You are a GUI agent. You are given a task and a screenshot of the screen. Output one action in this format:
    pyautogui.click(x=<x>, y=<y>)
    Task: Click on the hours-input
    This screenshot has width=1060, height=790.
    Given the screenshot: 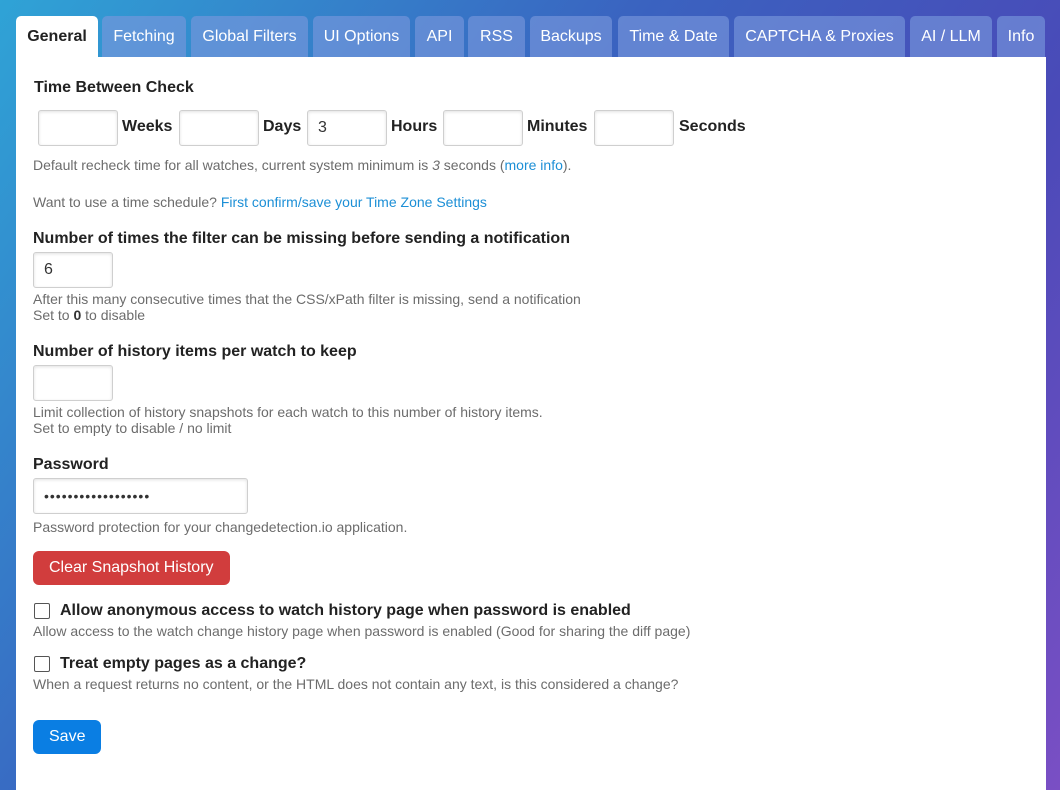 What is the action you would take?
    pyautogui.click(x=347, y=128)
    